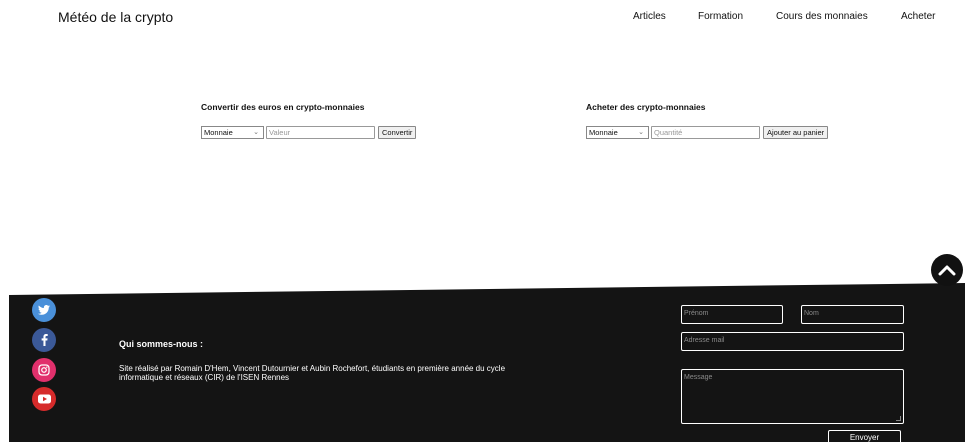 The image size is (965, 442). I want to click on instagram-link, so click(44, 370).